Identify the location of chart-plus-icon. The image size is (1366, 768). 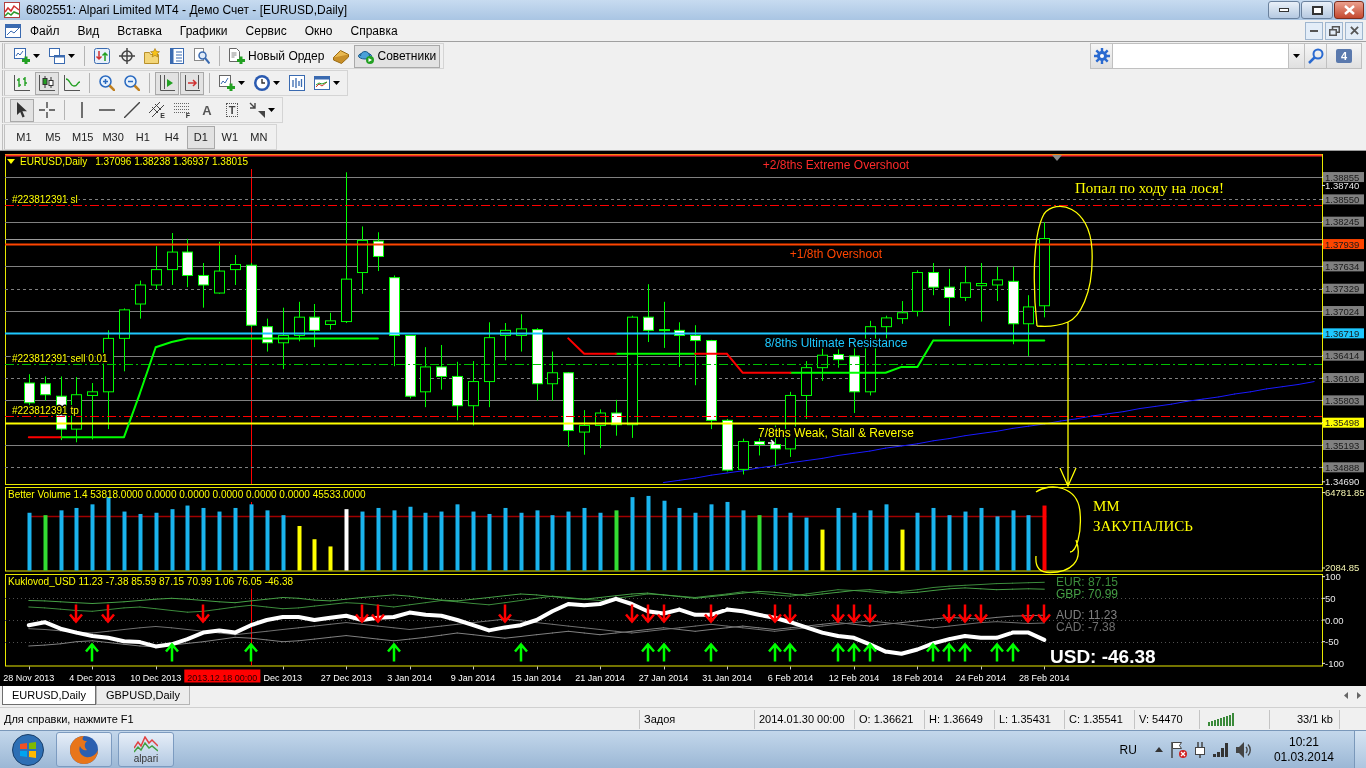
(22, 56).